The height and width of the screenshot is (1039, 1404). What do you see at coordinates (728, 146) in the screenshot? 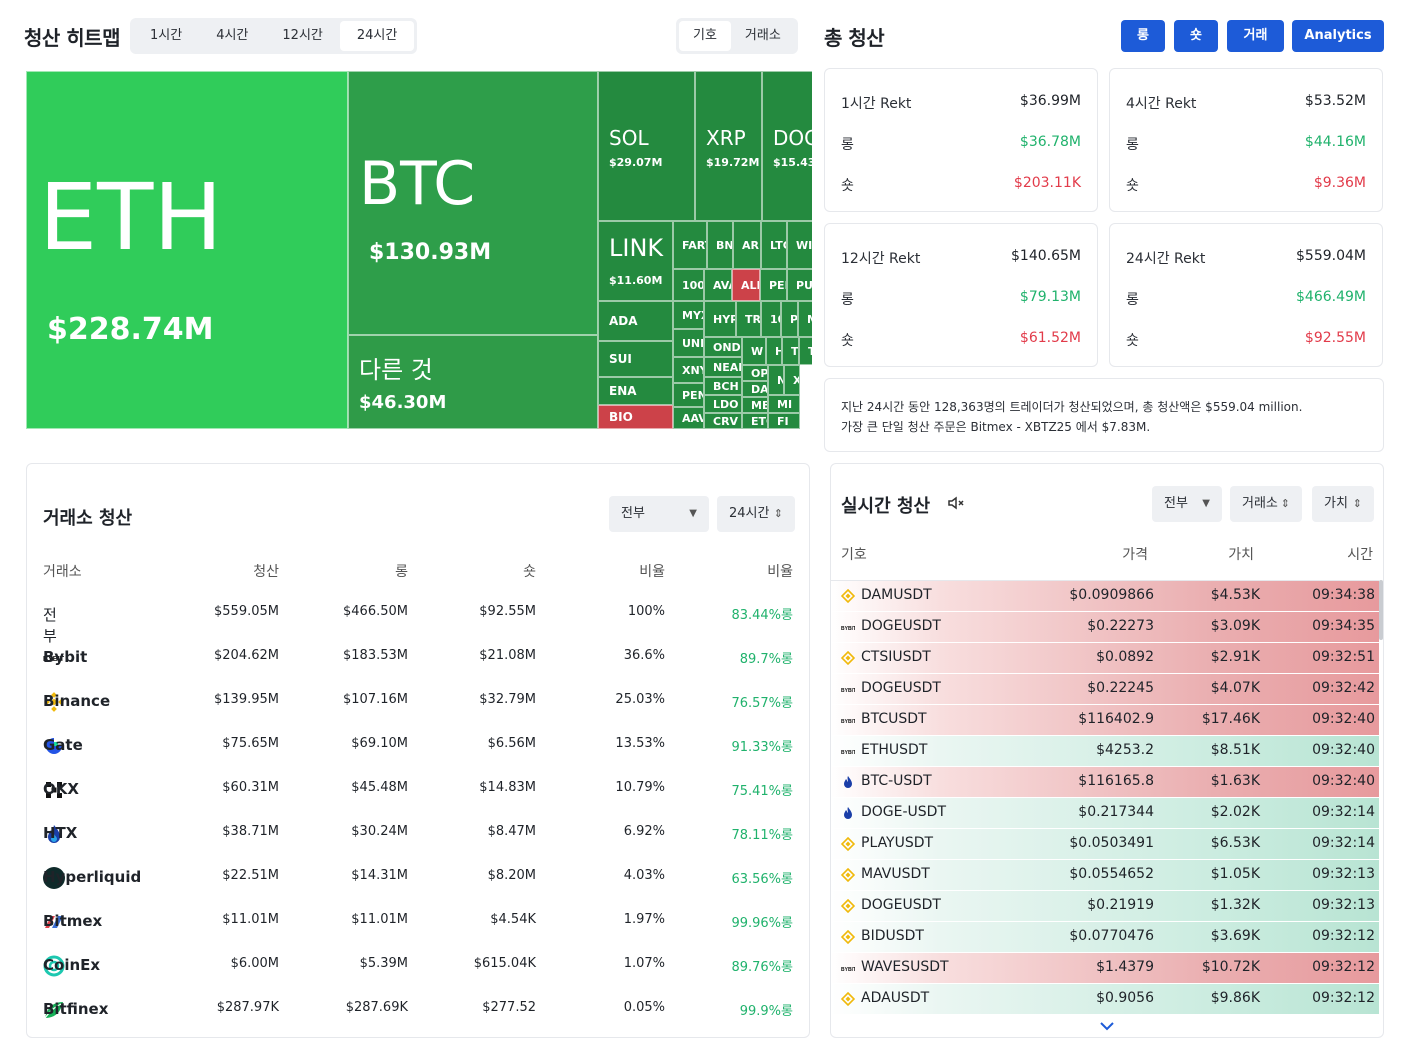
I see `heatmap-cell-xrp: XRP $19.72M` at bounding box center [728, 146].